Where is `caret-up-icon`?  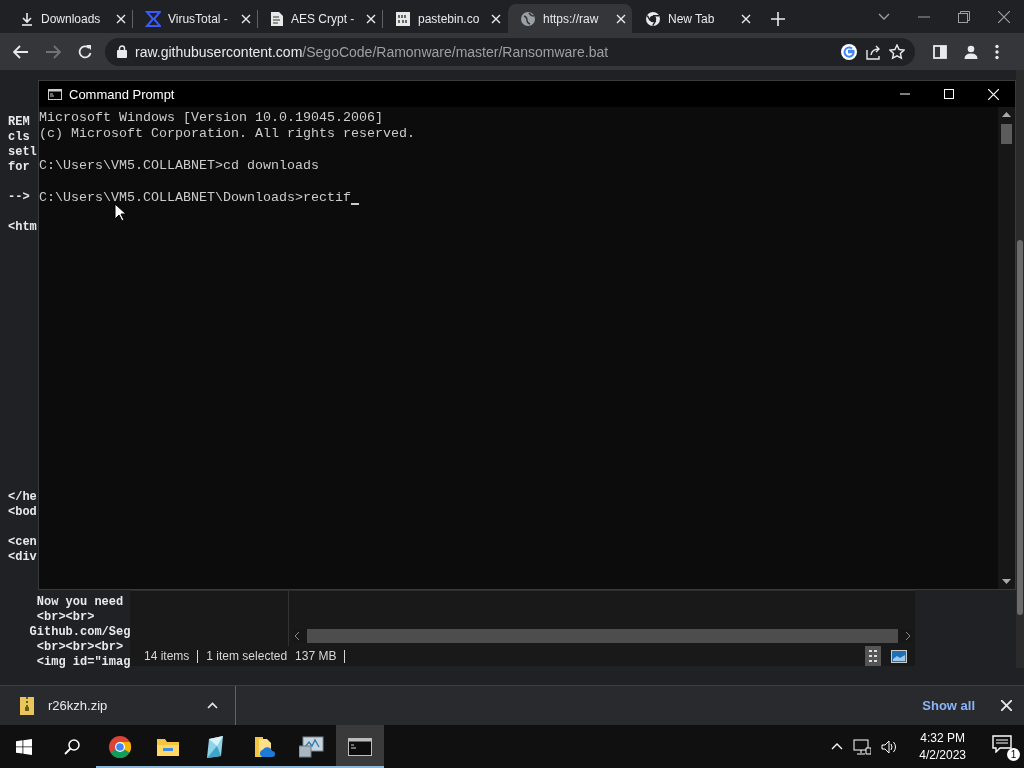 caret-up-icon is located at coordinates (212, 705).